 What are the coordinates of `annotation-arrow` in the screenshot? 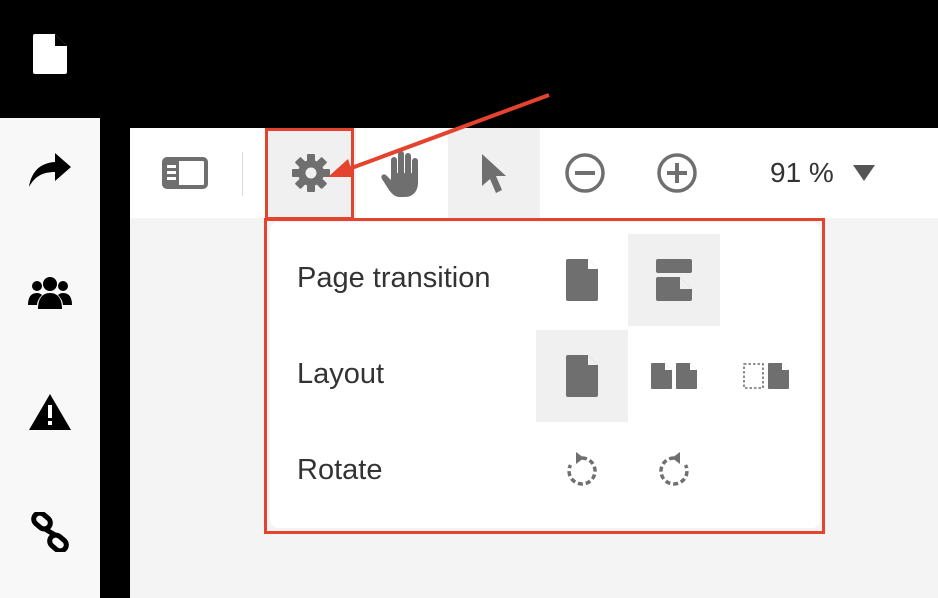 It's located at (439, 135).